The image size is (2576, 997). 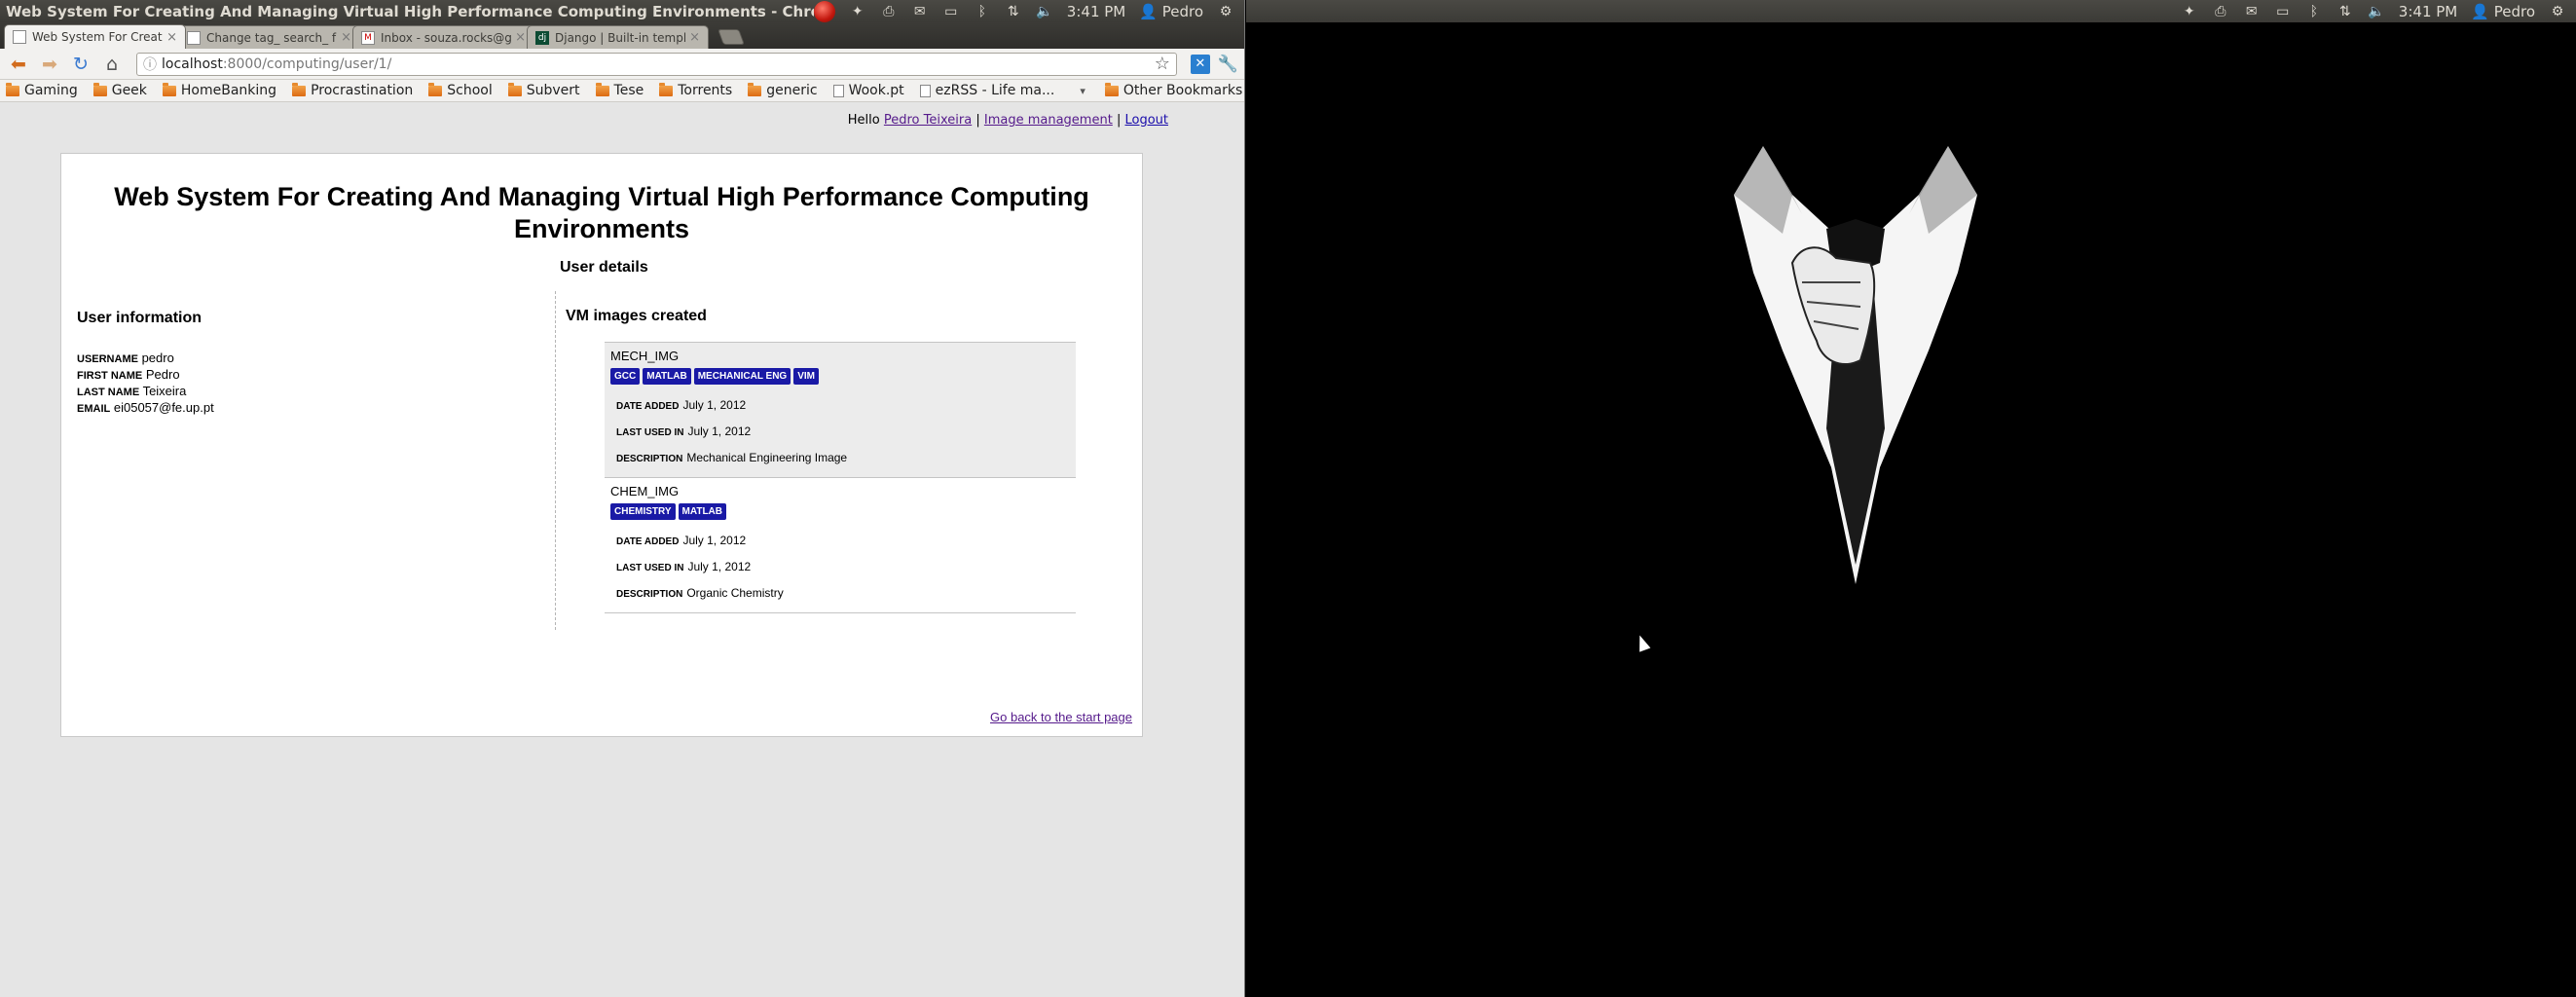 I want to click on tag-badge: CHEMISTRY, so click(x=643, y=512).